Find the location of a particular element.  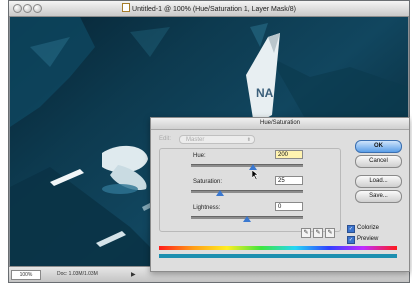

eyedropper-minus-icon: ✎ is located at coordinates (330, 233).